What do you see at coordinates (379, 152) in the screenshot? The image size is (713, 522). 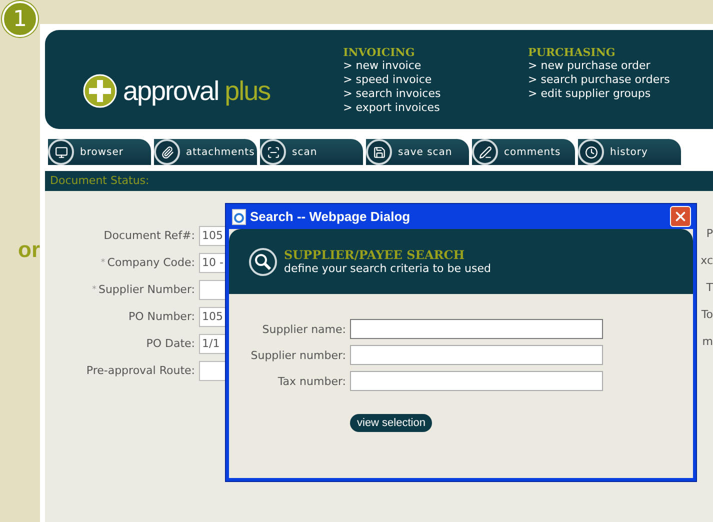 I see `save-icon` at bounding box center [379, 152].